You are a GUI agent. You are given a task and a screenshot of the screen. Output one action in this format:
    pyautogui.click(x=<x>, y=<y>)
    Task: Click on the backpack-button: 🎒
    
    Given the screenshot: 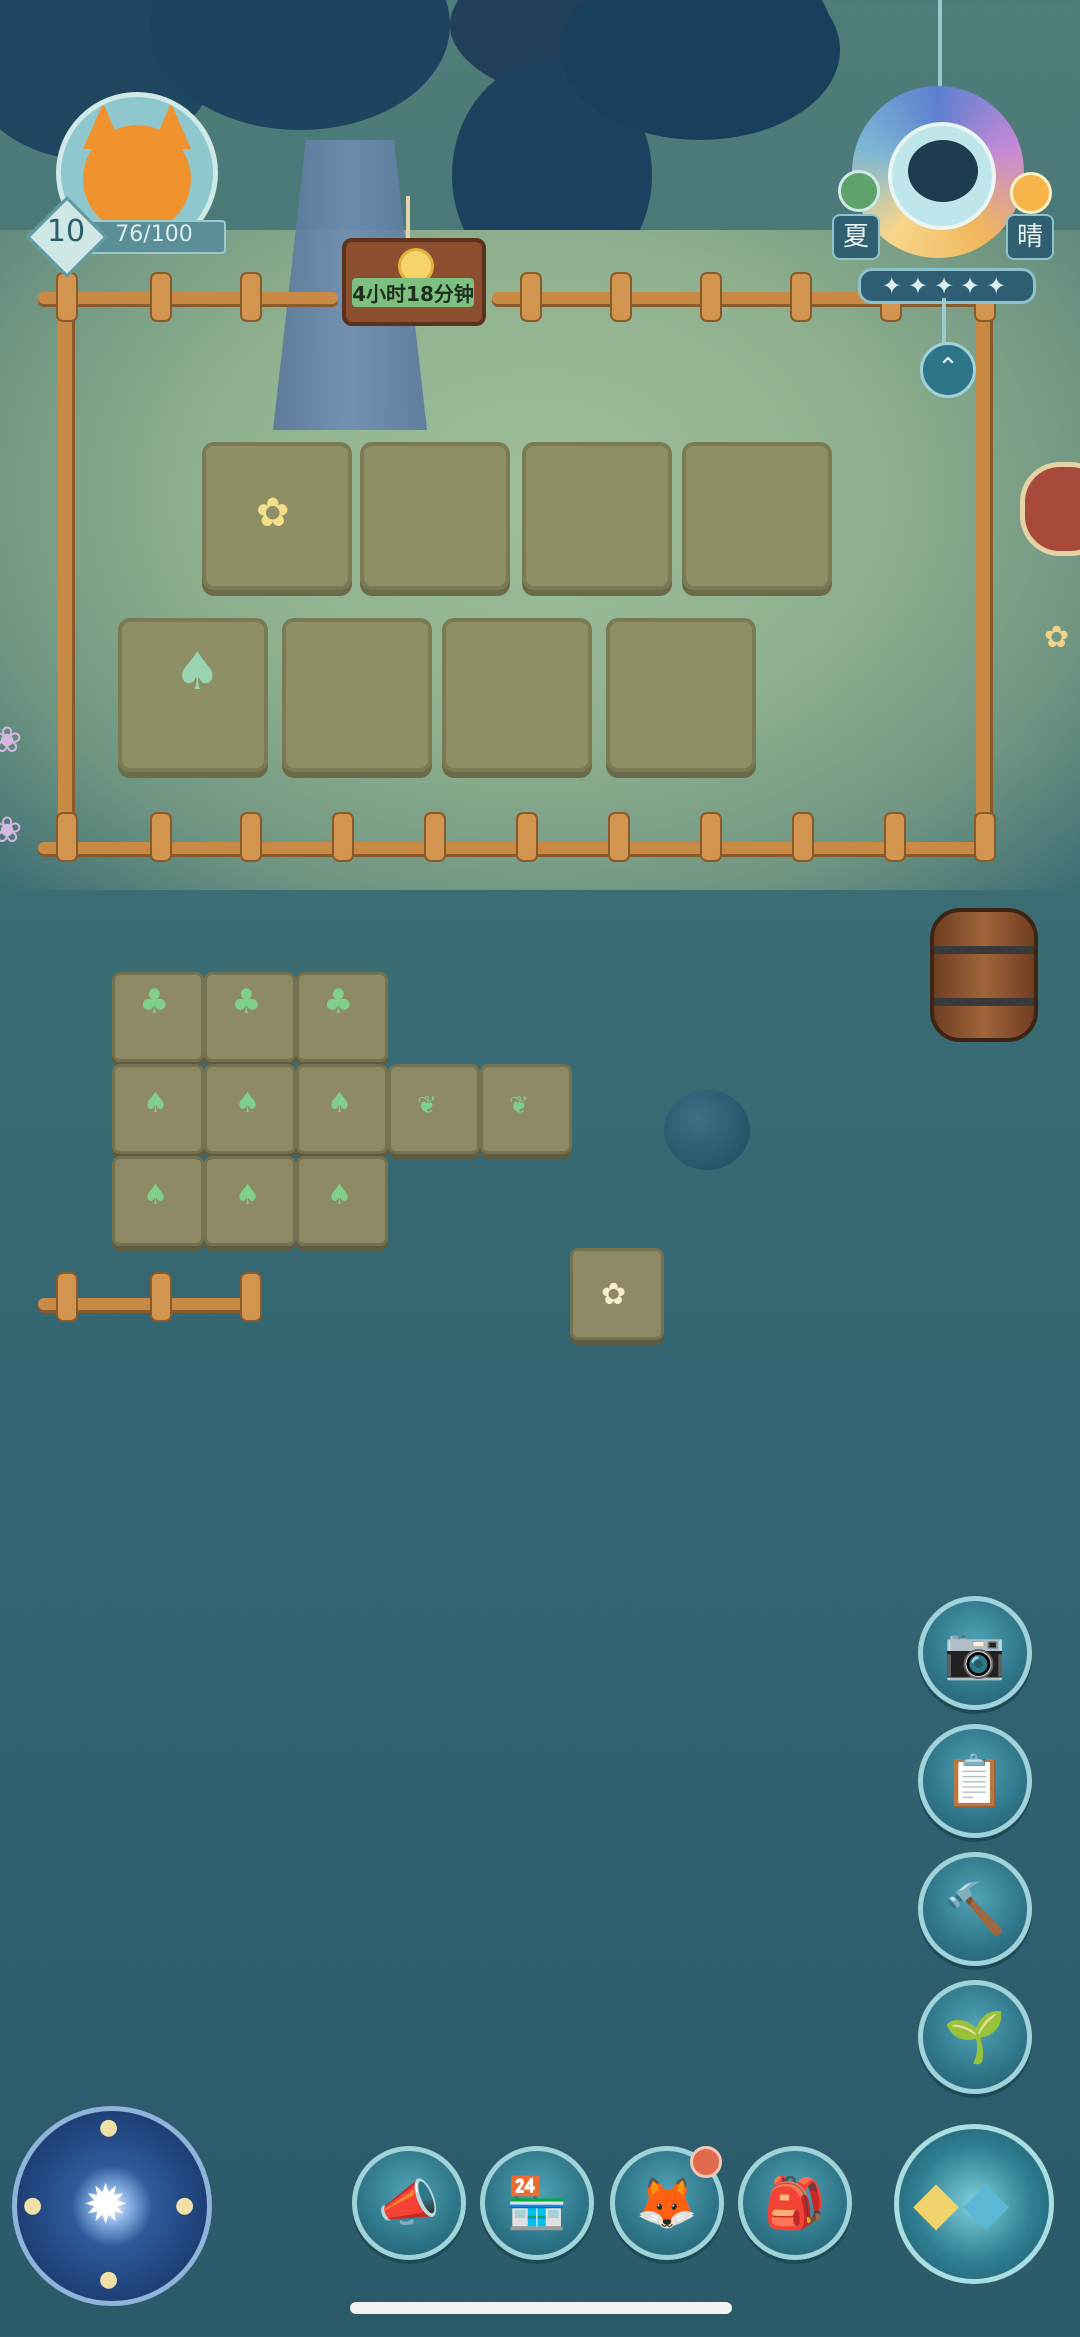 What is the action you would take?
    pyautogui.click(x=795, y=2203)
    